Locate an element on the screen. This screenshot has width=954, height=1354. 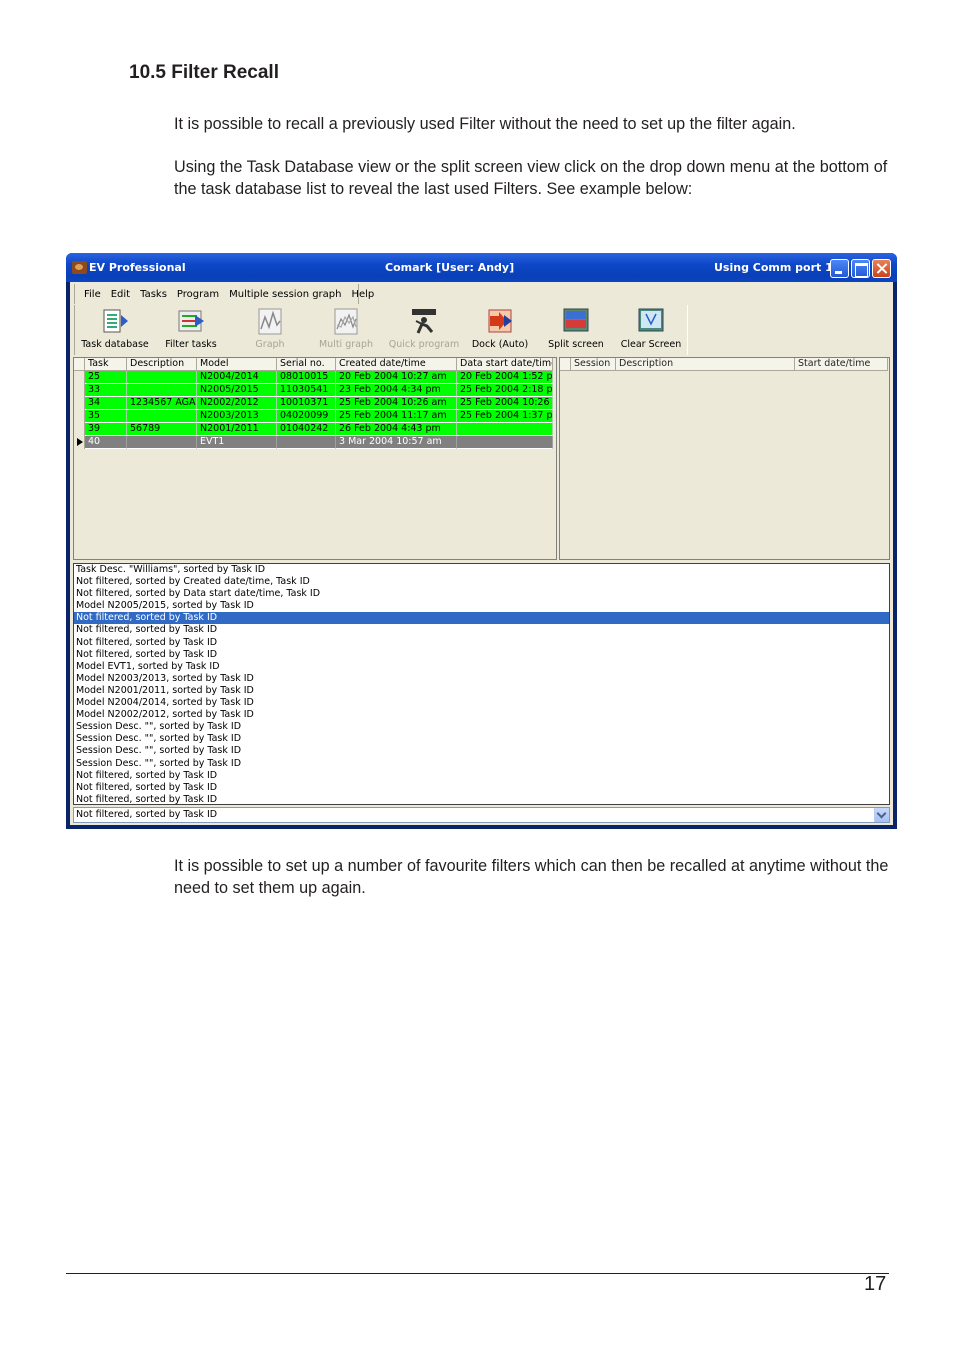
table-row: 40 EVT1 3 Mar 2004 10:57 am is located at coordinates (313, 442).